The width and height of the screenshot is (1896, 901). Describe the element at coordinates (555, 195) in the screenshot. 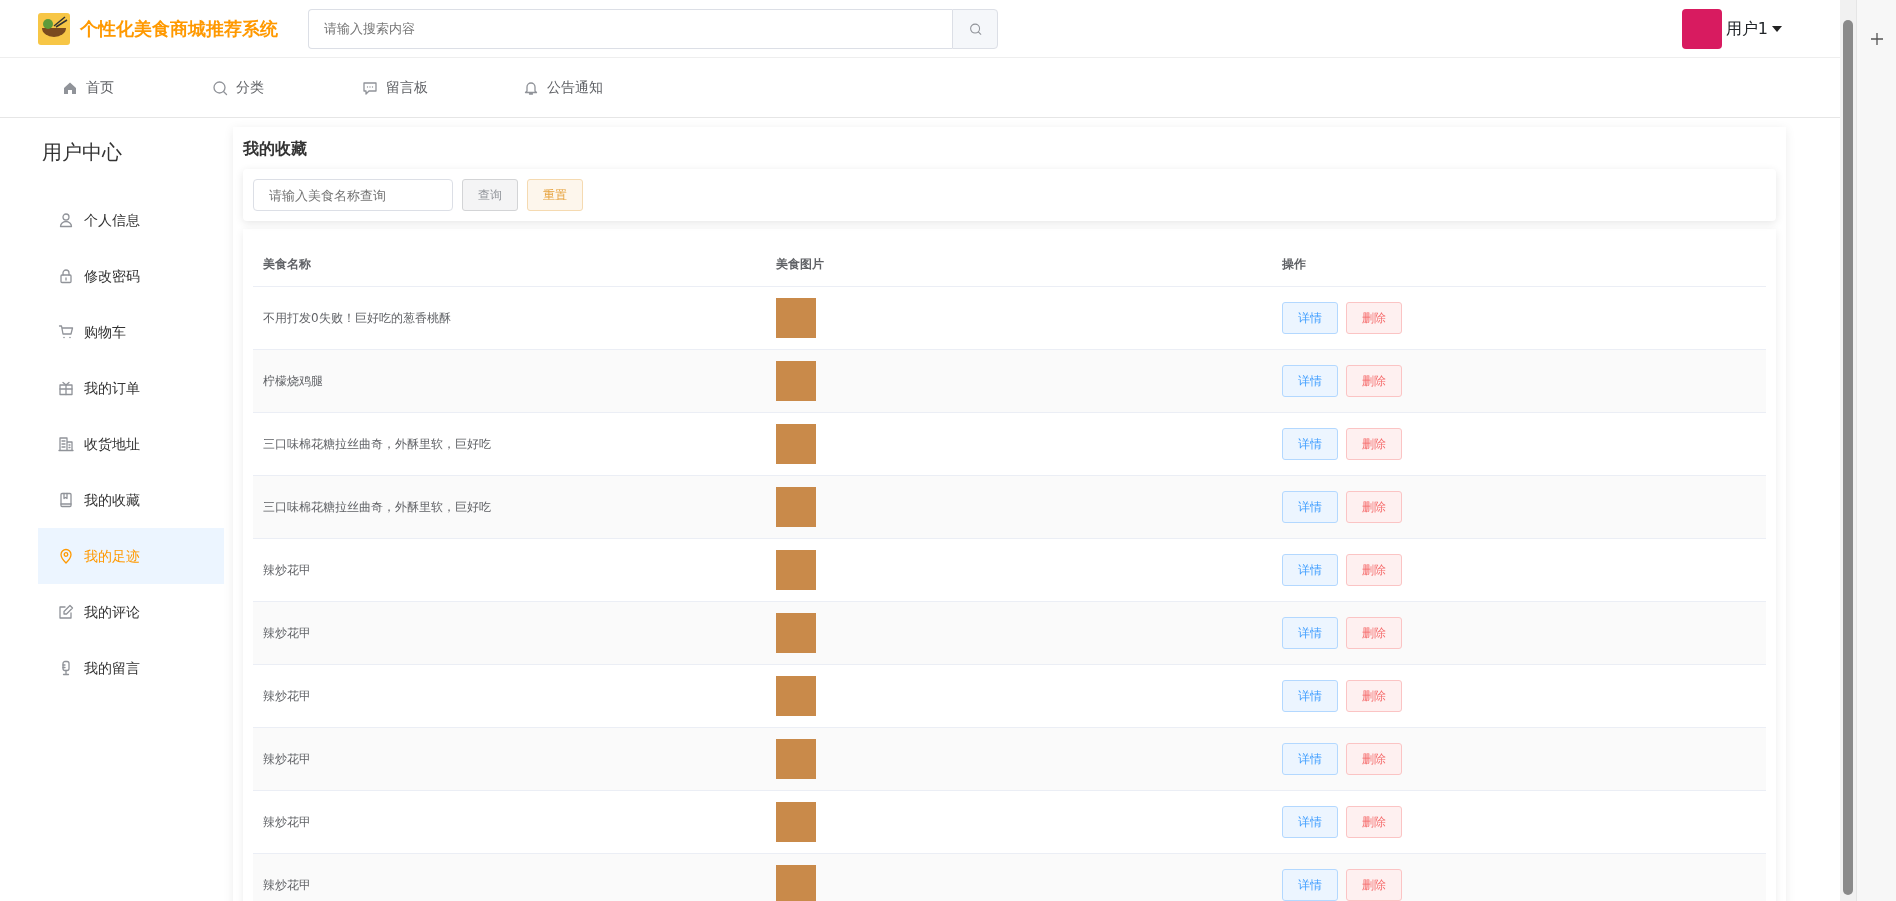

I see `reset-button: 重置` at that location.